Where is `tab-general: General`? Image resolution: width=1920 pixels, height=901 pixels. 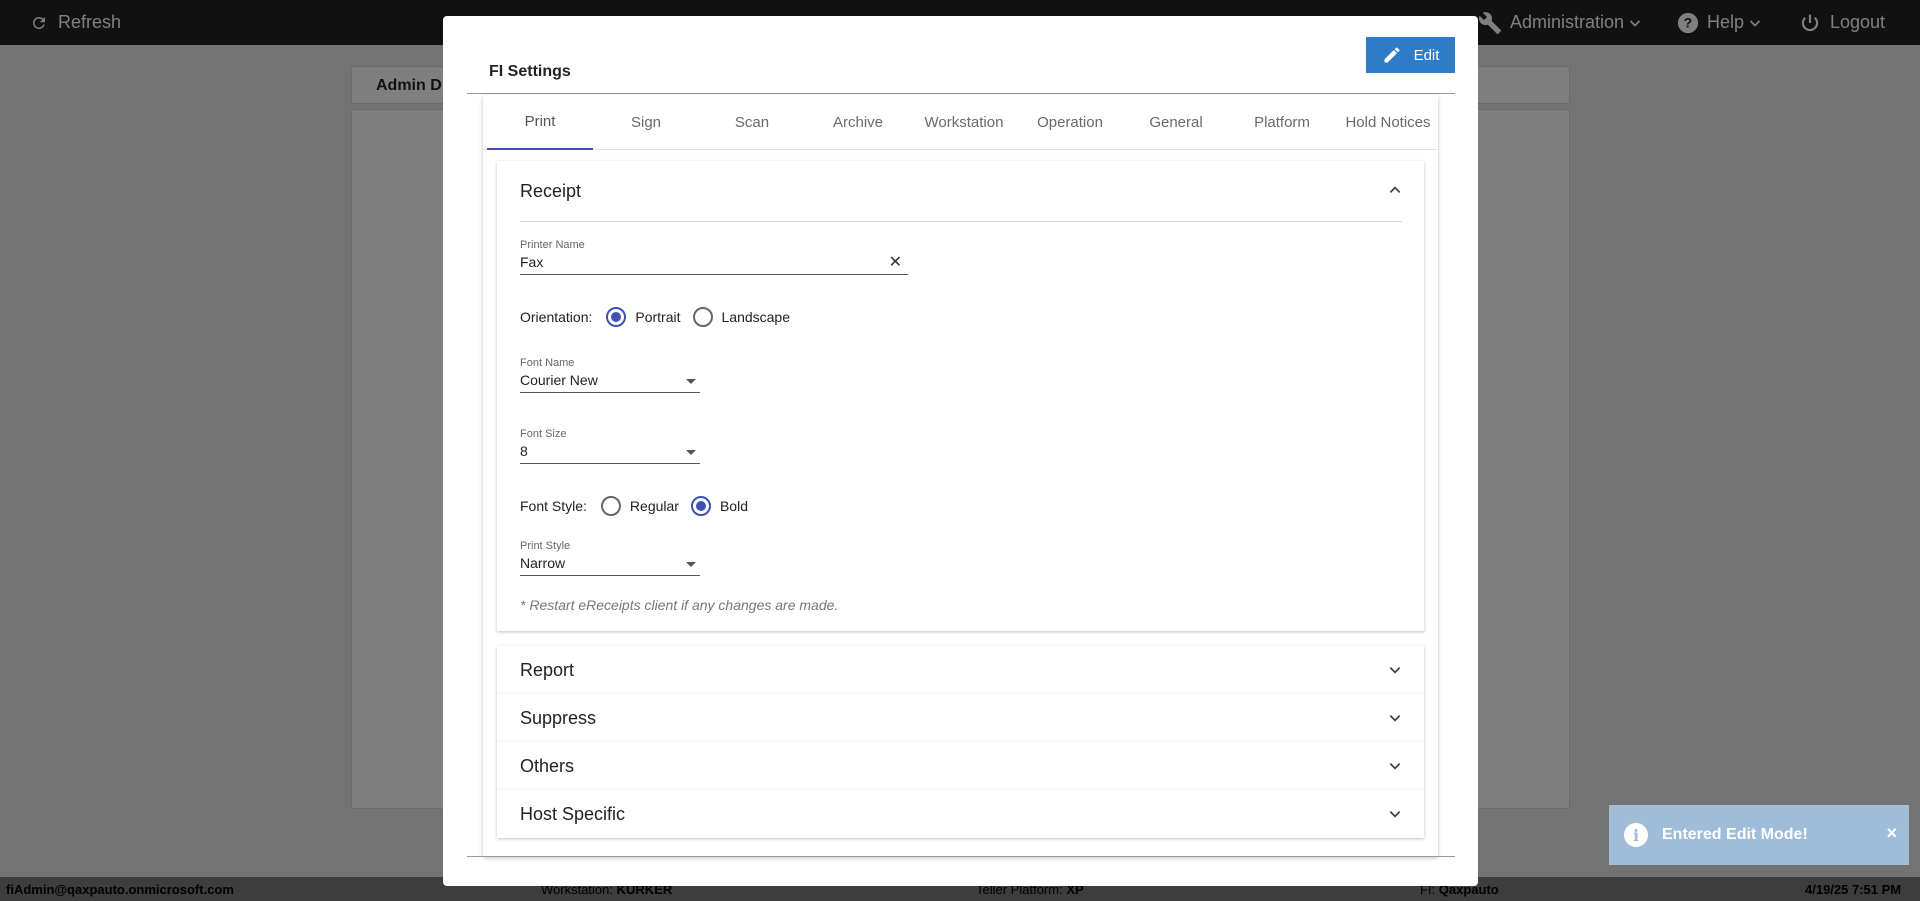 tab-general: General is located at coordinates (1176, 122).